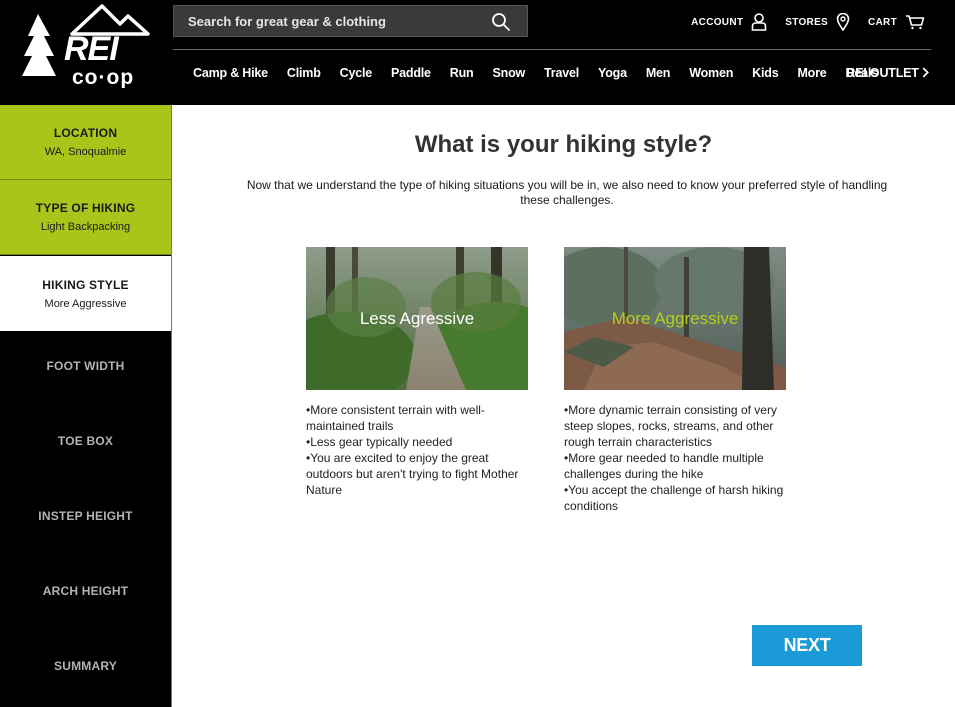 This screenshot has width=955, height=707. I want to click on svg-text: REI, so click(92, 49).